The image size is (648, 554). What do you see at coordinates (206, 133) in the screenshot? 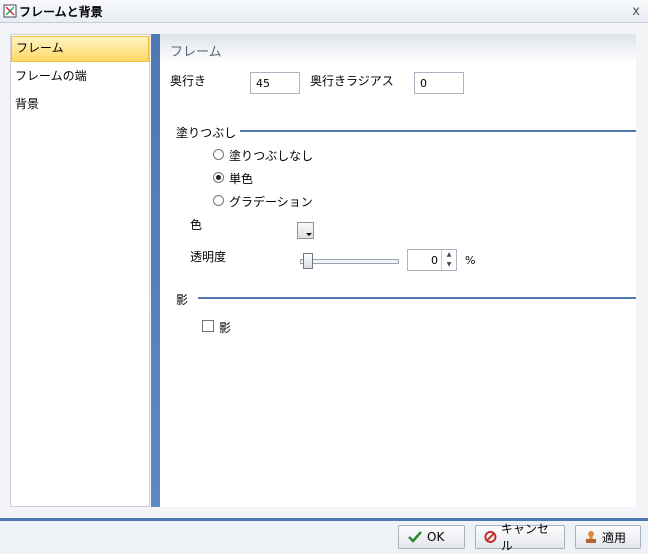
I see `fill-section-label: 塗りつぶし` at bounding box center [206, 133].